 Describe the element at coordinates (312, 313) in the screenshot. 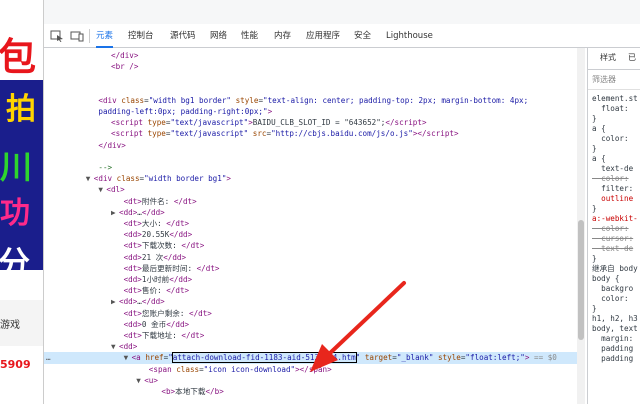

I see `dom-tree-line: <dt>您账户剩余: </dt>` at that location.